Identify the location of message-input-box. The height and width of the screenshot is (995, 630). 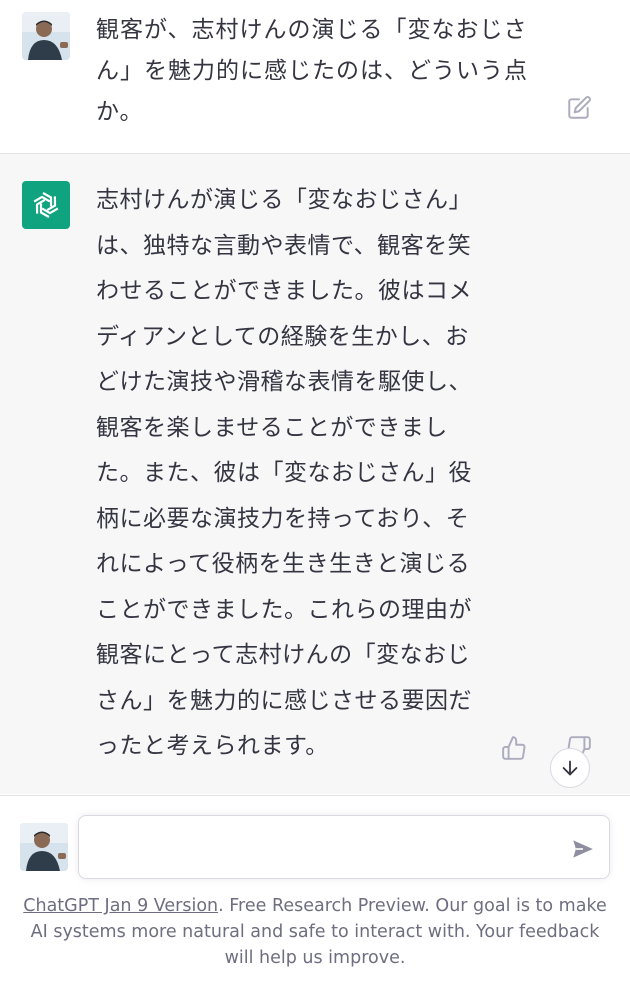
(344, 847).